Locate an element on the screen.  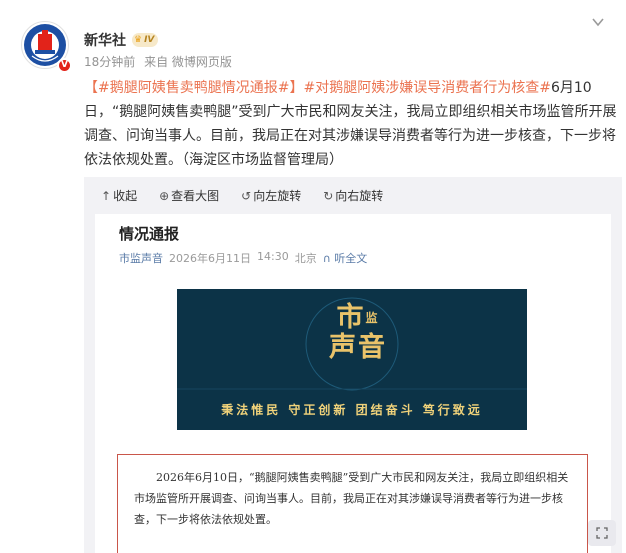
rotate-right-button: ↻ 向右旋转 is located at coordinates (353, 196).